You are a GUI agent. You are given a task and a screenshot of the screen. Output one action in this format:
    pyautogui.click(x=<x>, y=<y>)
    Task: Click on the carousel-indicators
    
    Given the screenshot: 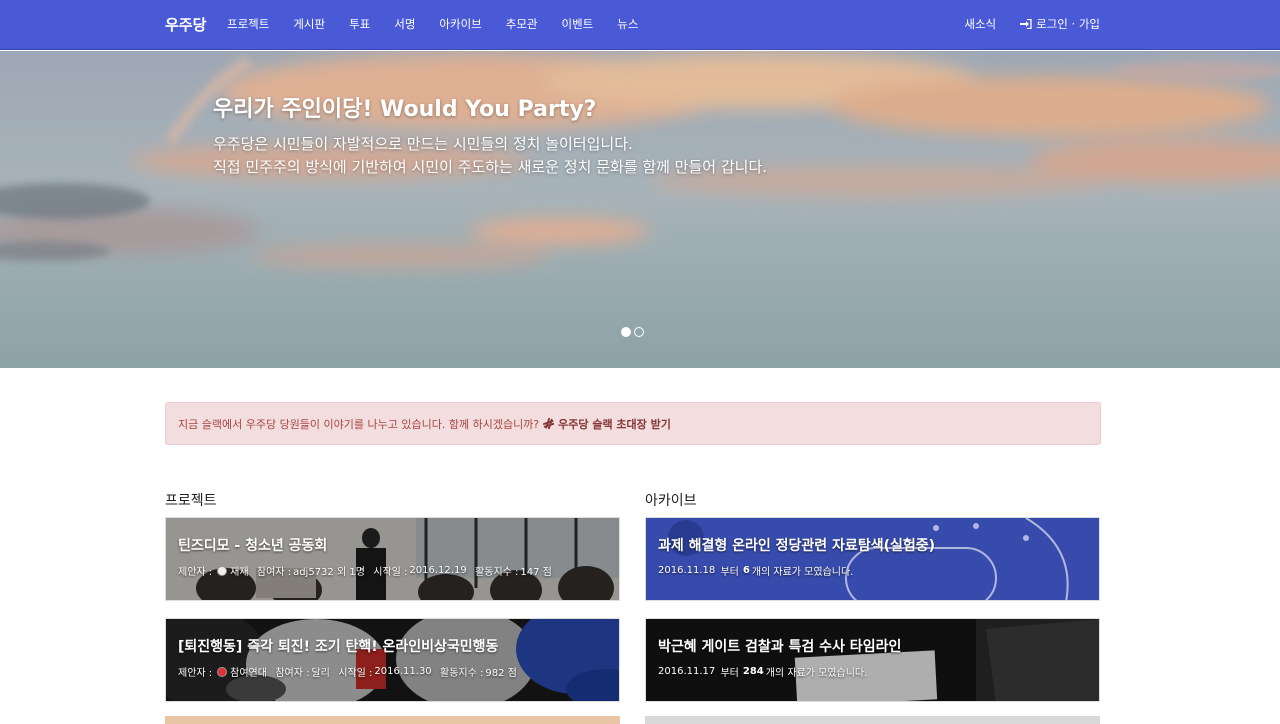 What is the action you would take?
    pyautogui.click(x=634, y=332)
    